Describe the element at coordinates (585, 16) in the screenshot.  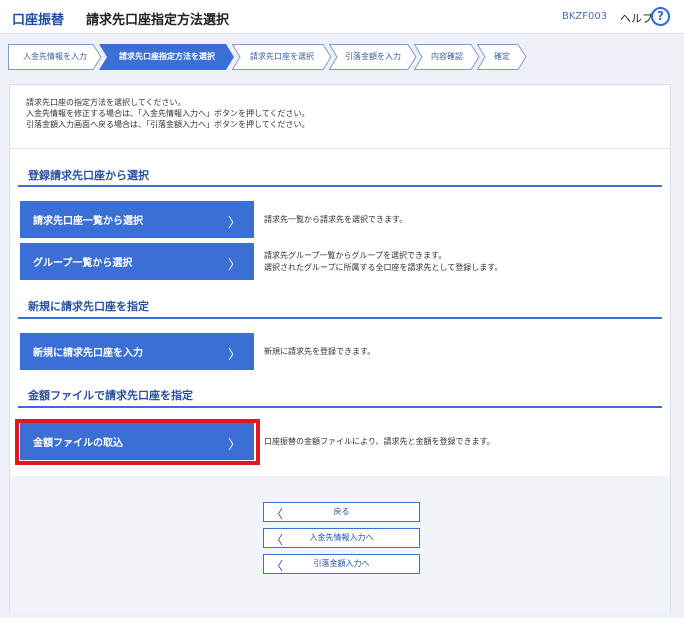
I see `screen-code: BKZF003` at that location.